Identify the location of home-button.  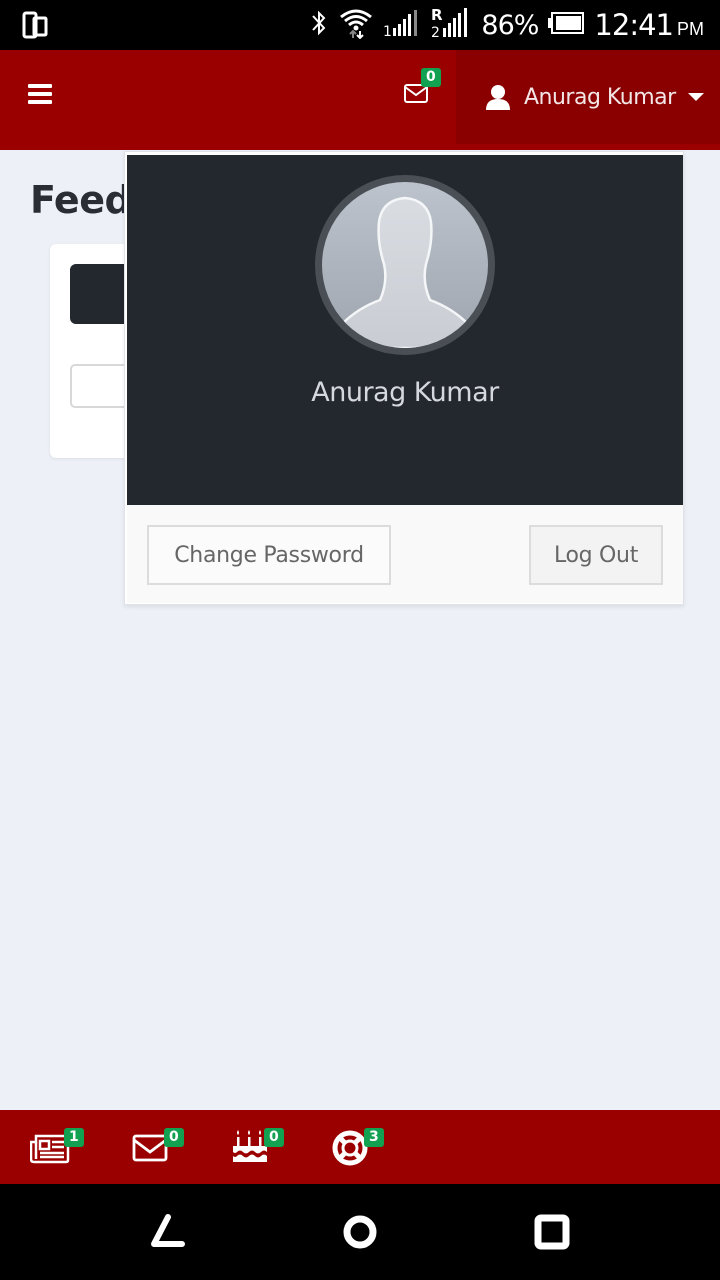
(360, 1232).